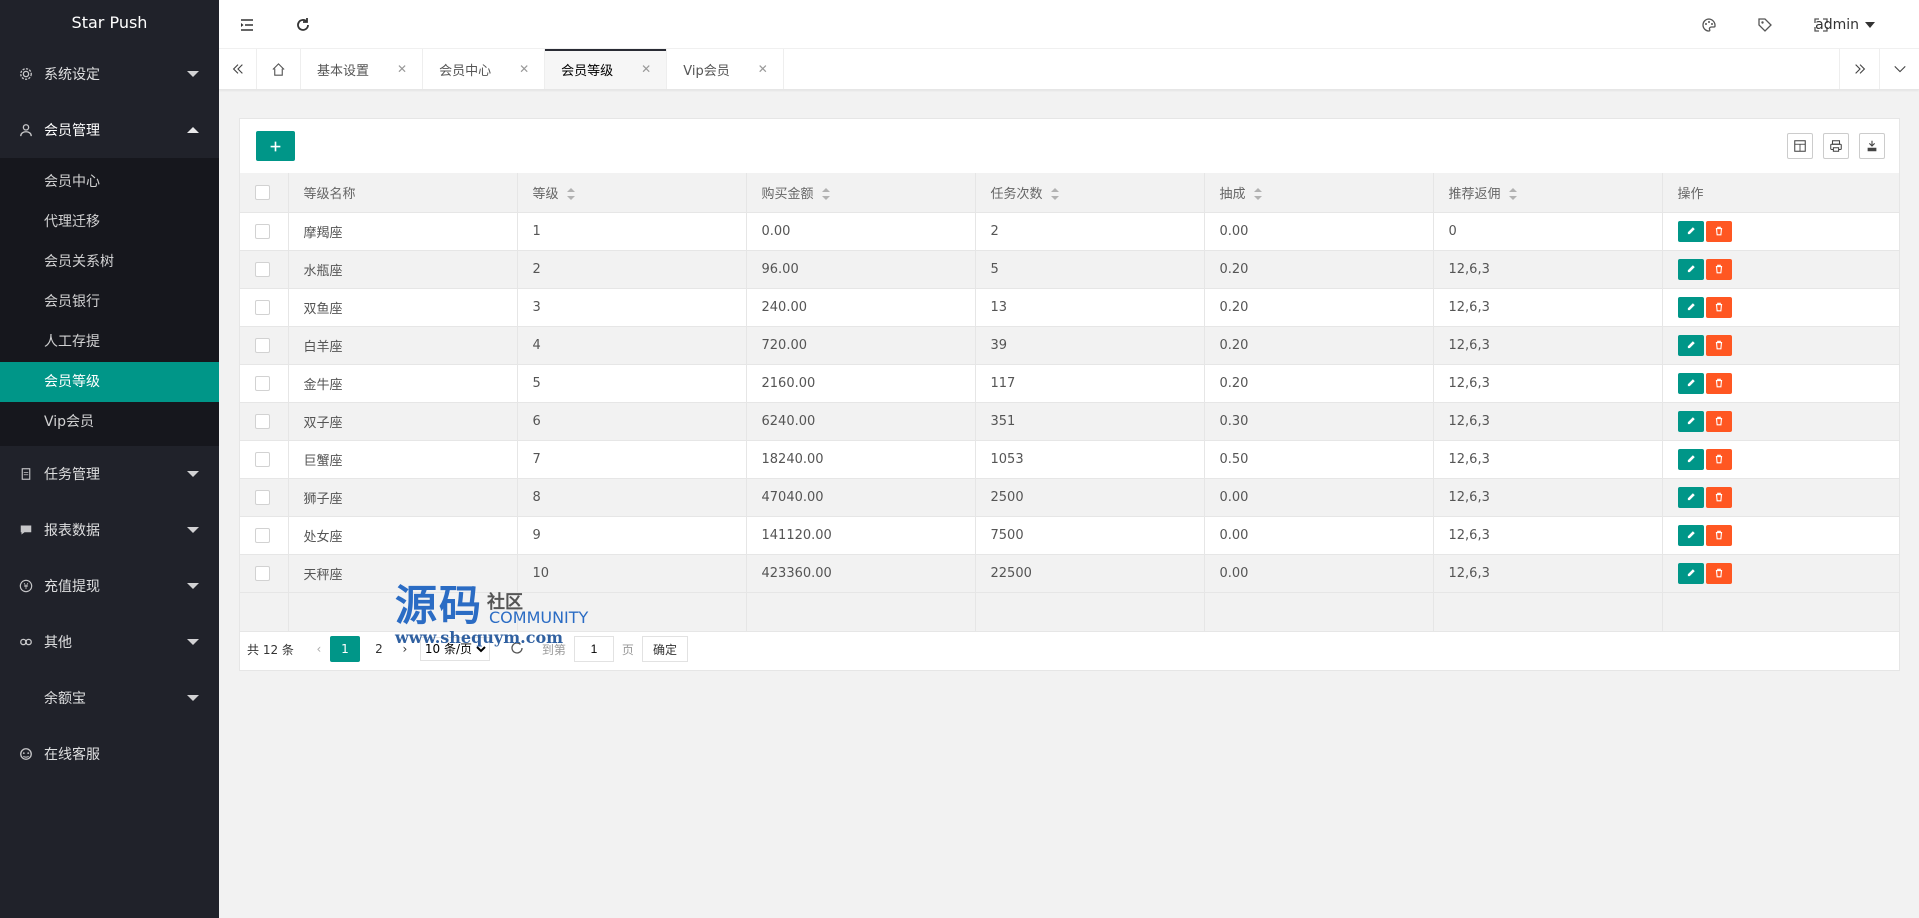 This screenshot has width=1919, height=918. I want to click on select-all-cell, so click(264, 193).